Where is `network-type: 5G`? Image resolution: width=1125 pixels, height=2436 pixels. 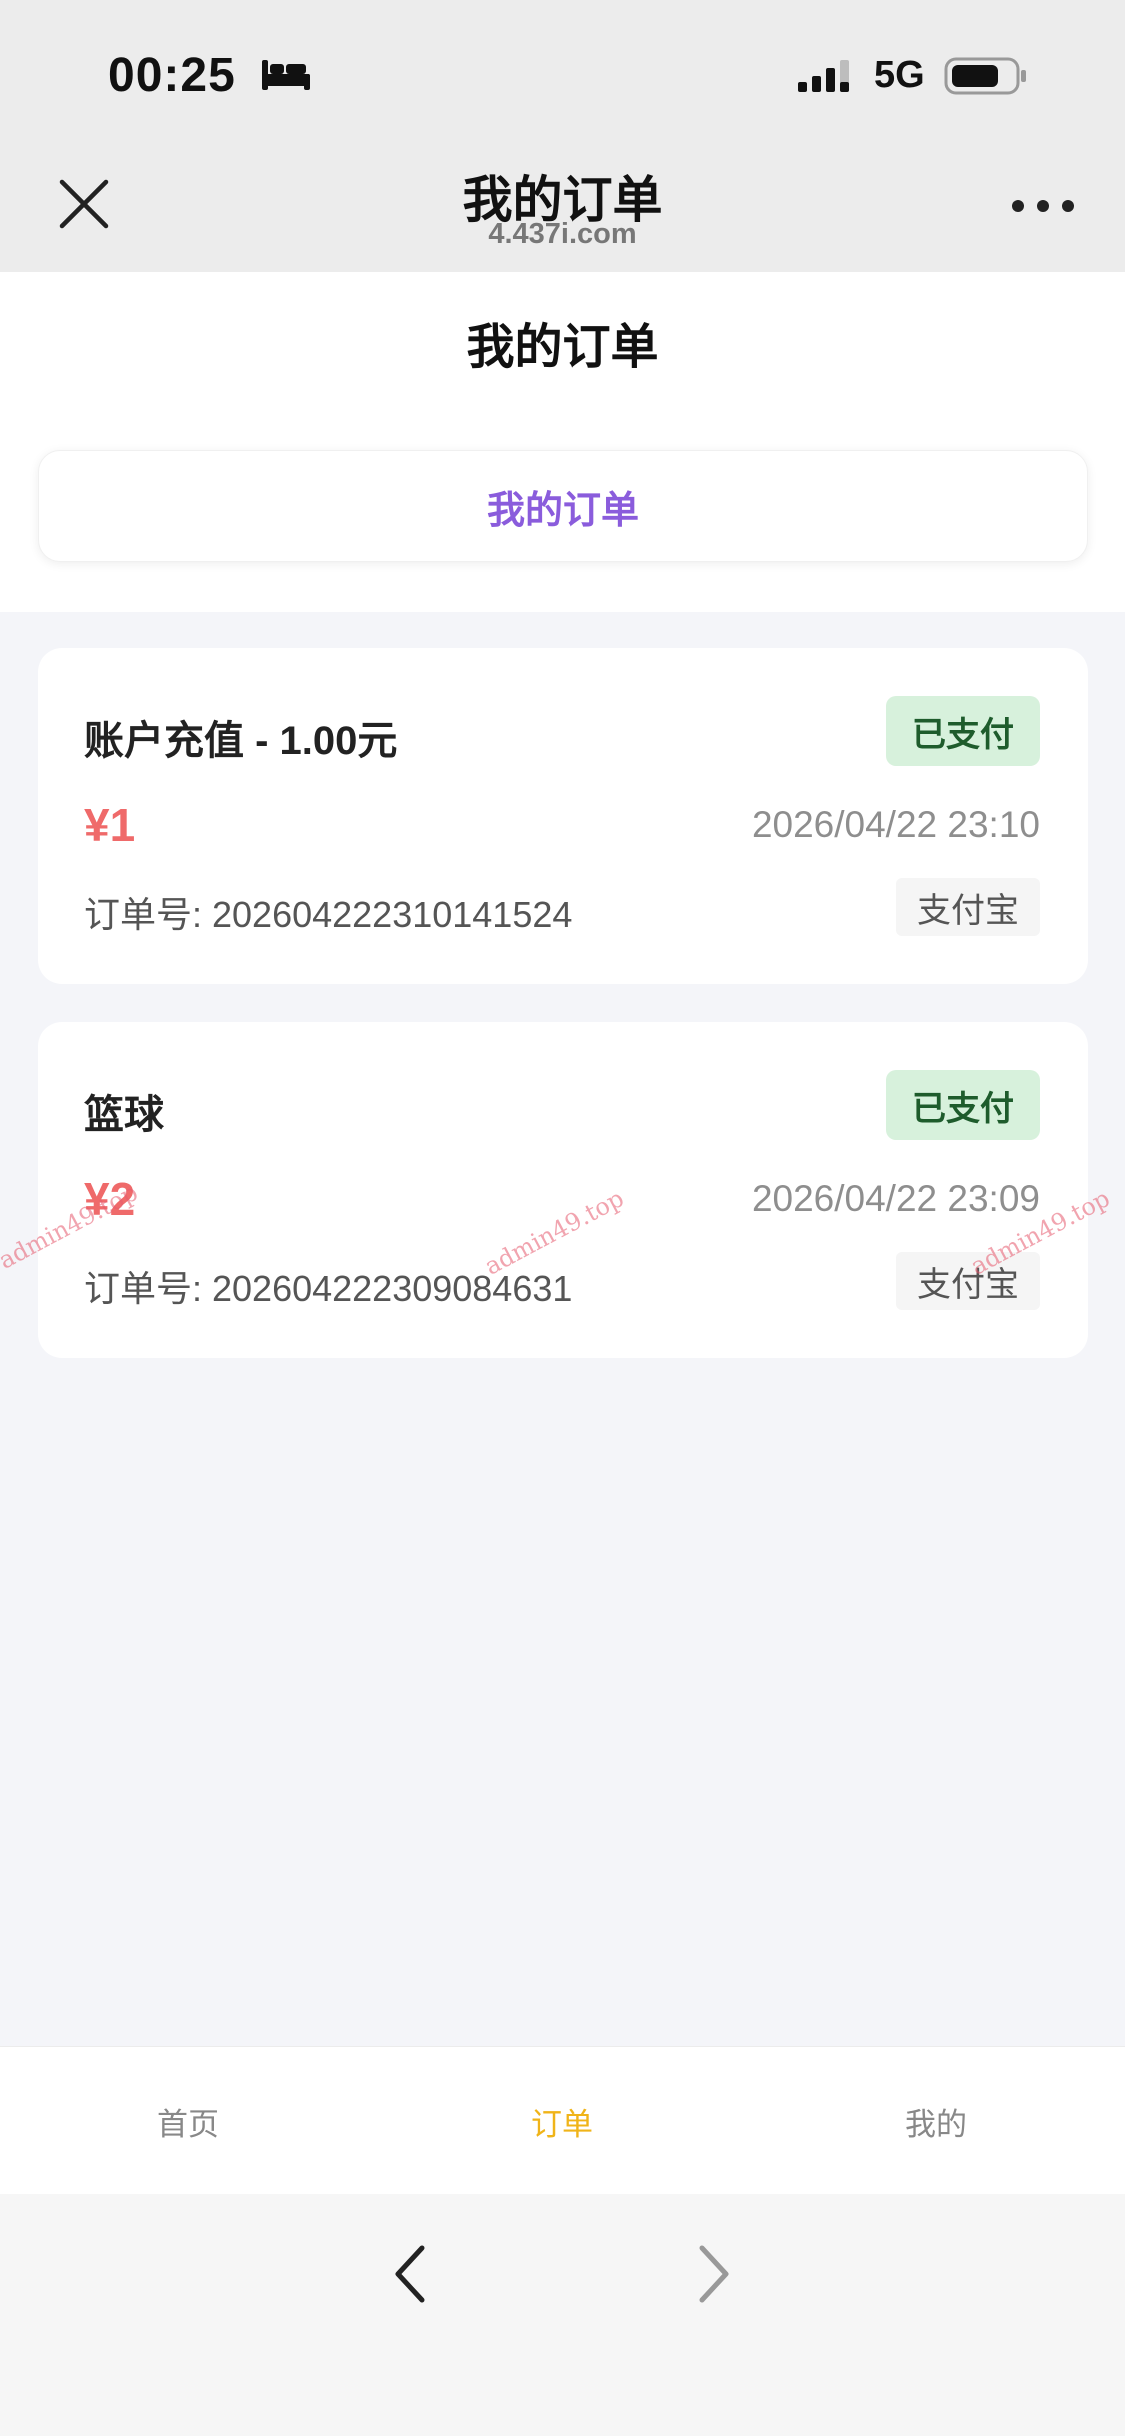 network-type: 5G is located at coordinates (899, 75).